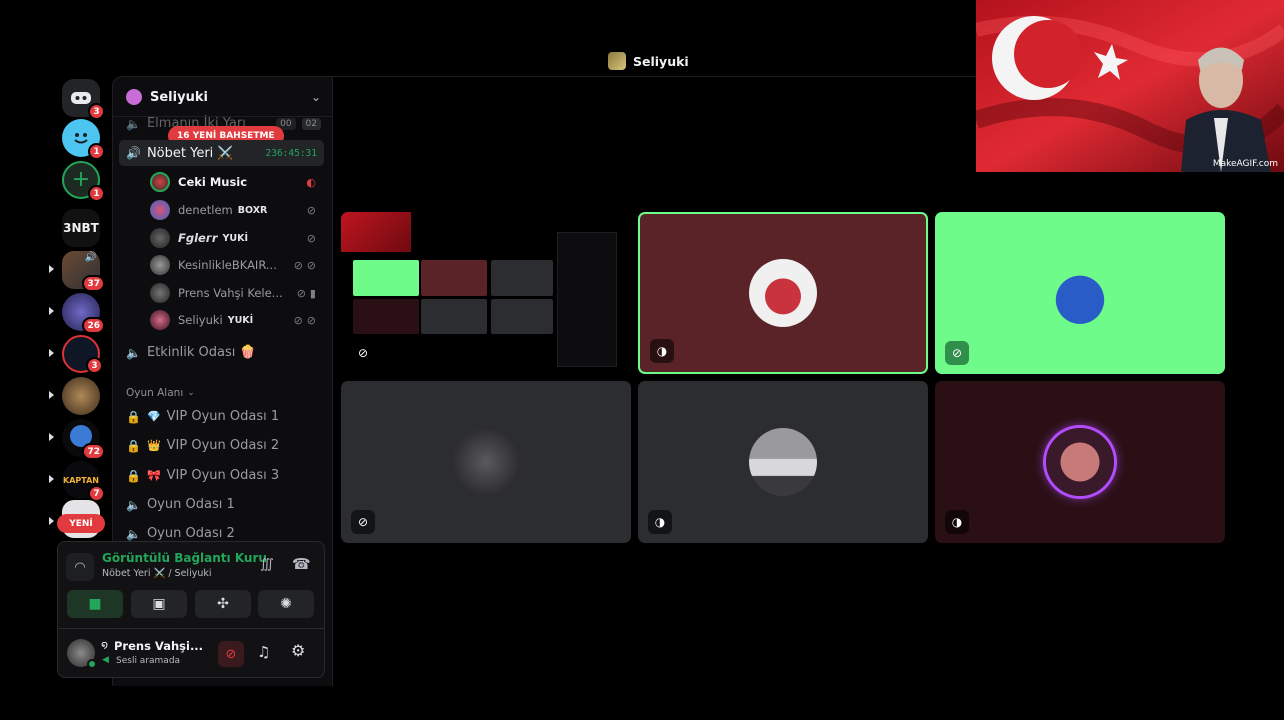 This screenshot has width=1284, height=720. I want to click on plus-icon: +, so click(81, 179).